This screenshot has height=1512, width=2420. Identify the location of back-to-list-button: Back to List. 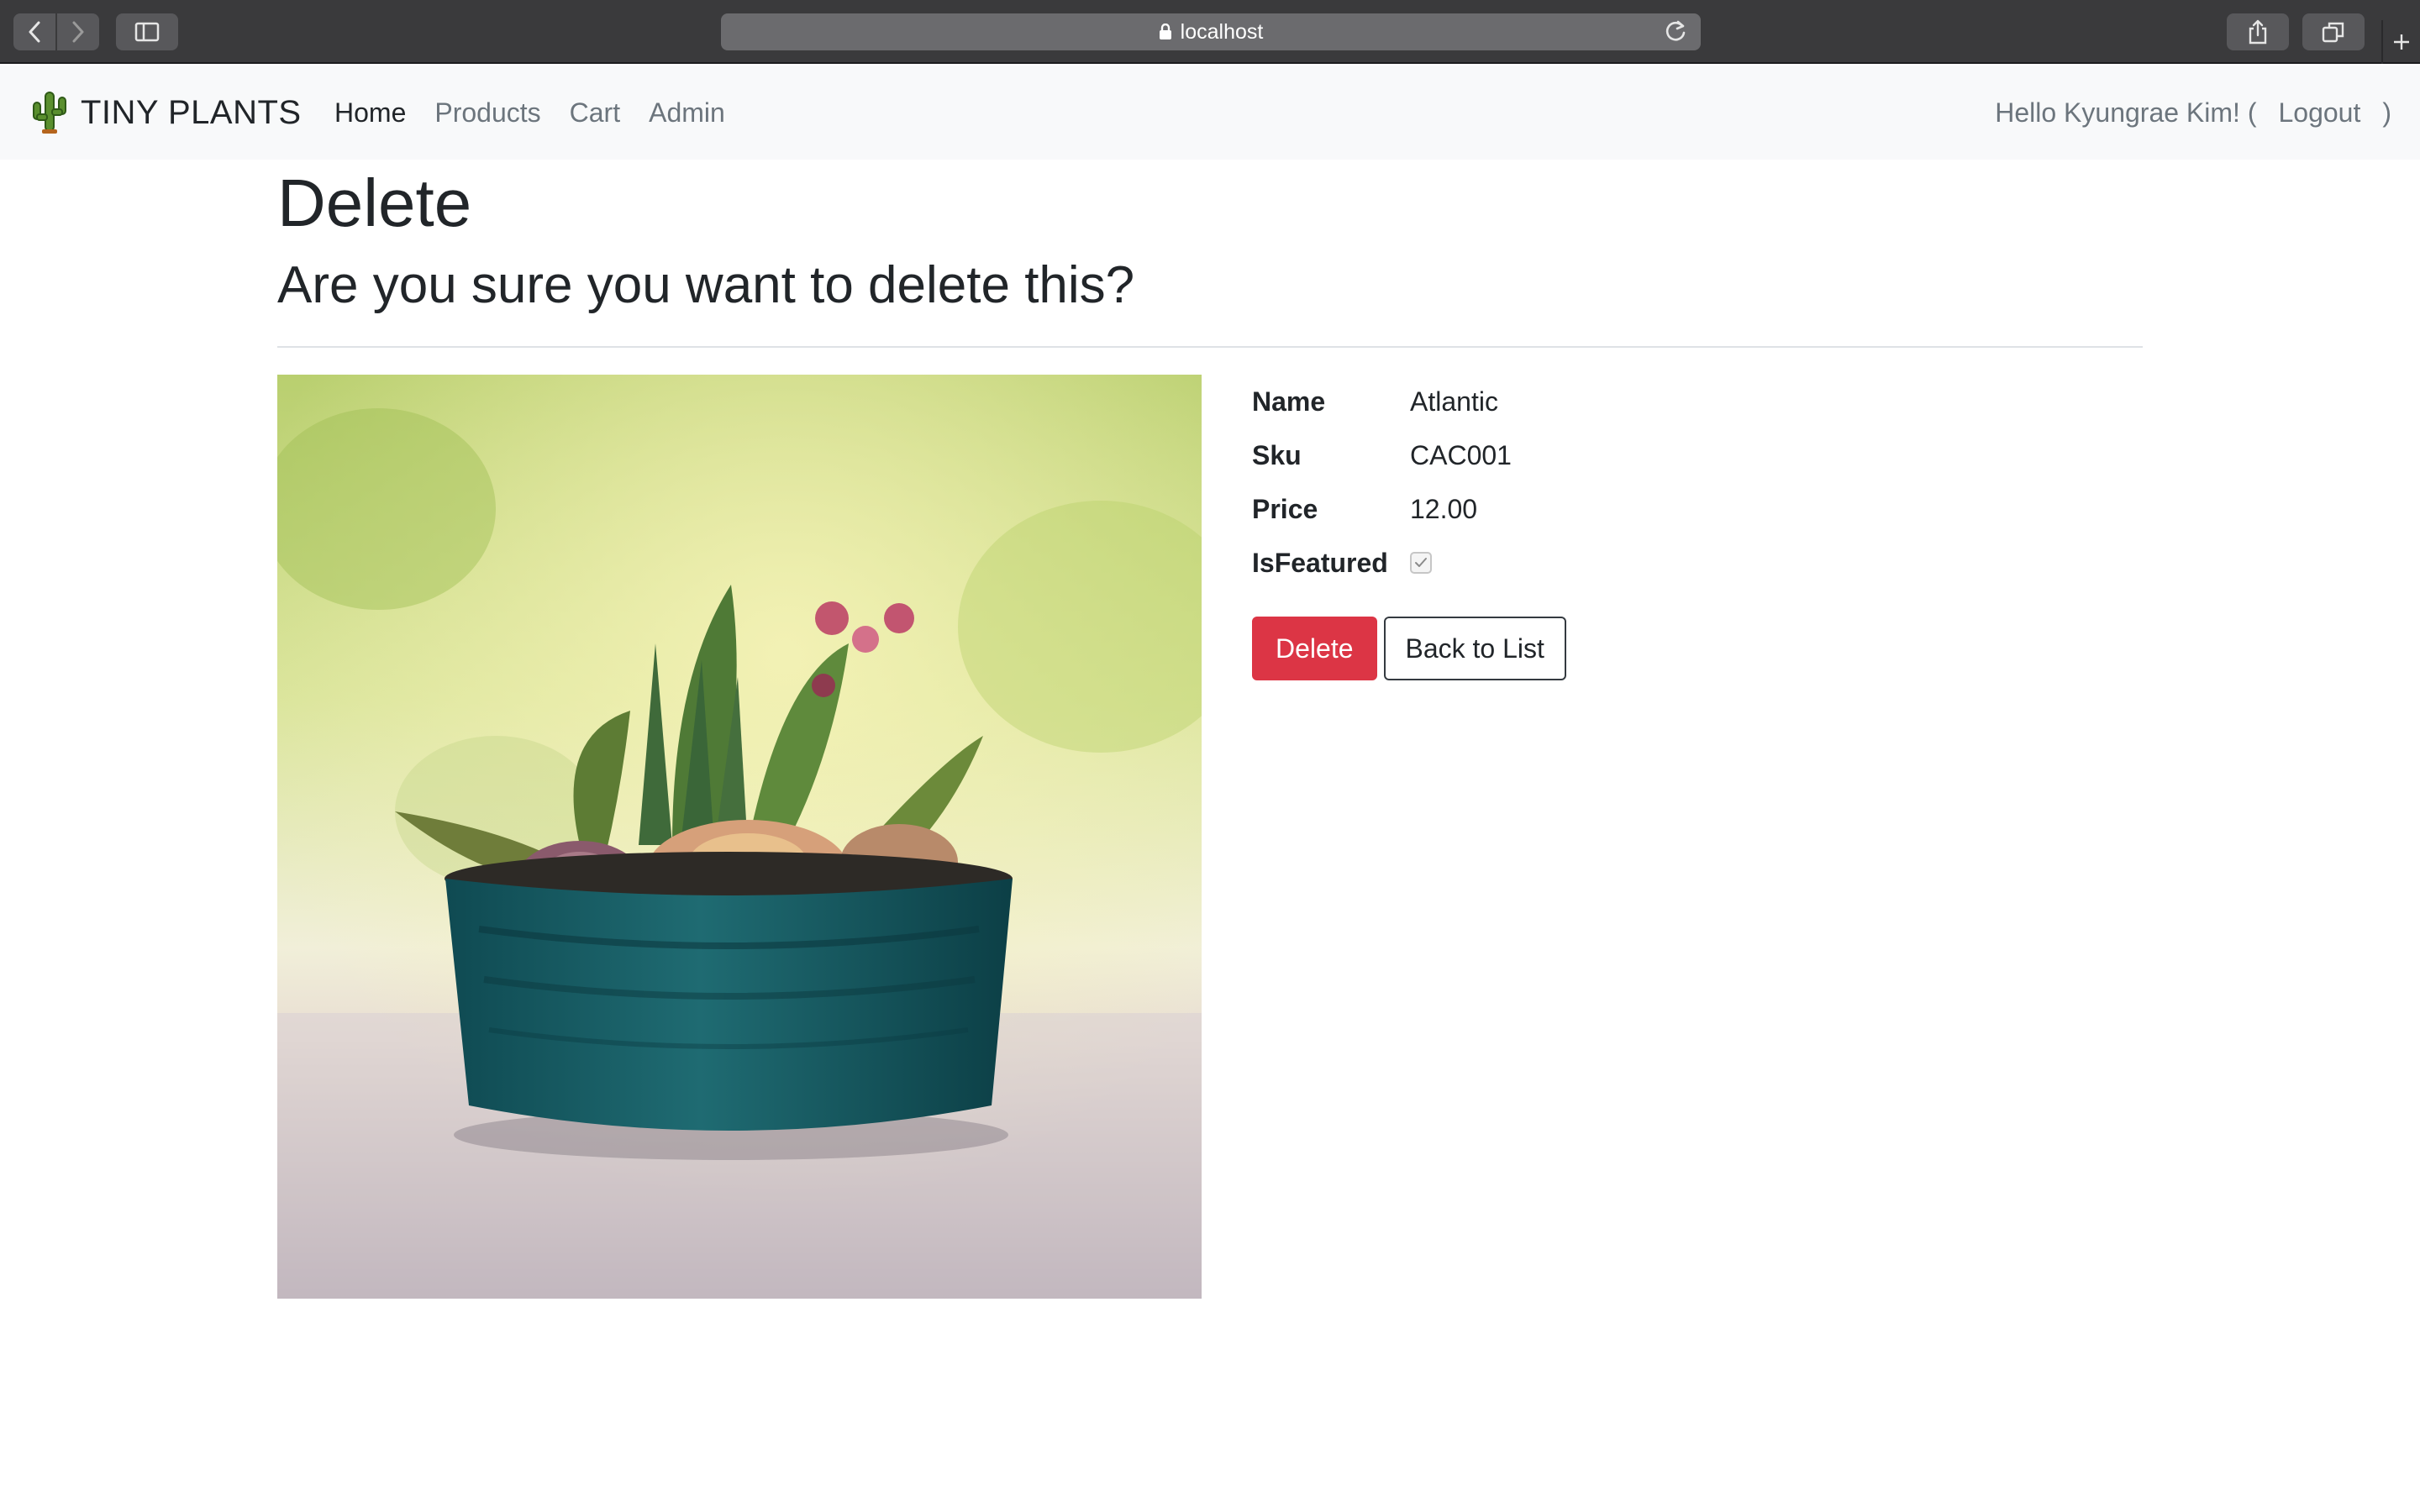
(1474, 648).